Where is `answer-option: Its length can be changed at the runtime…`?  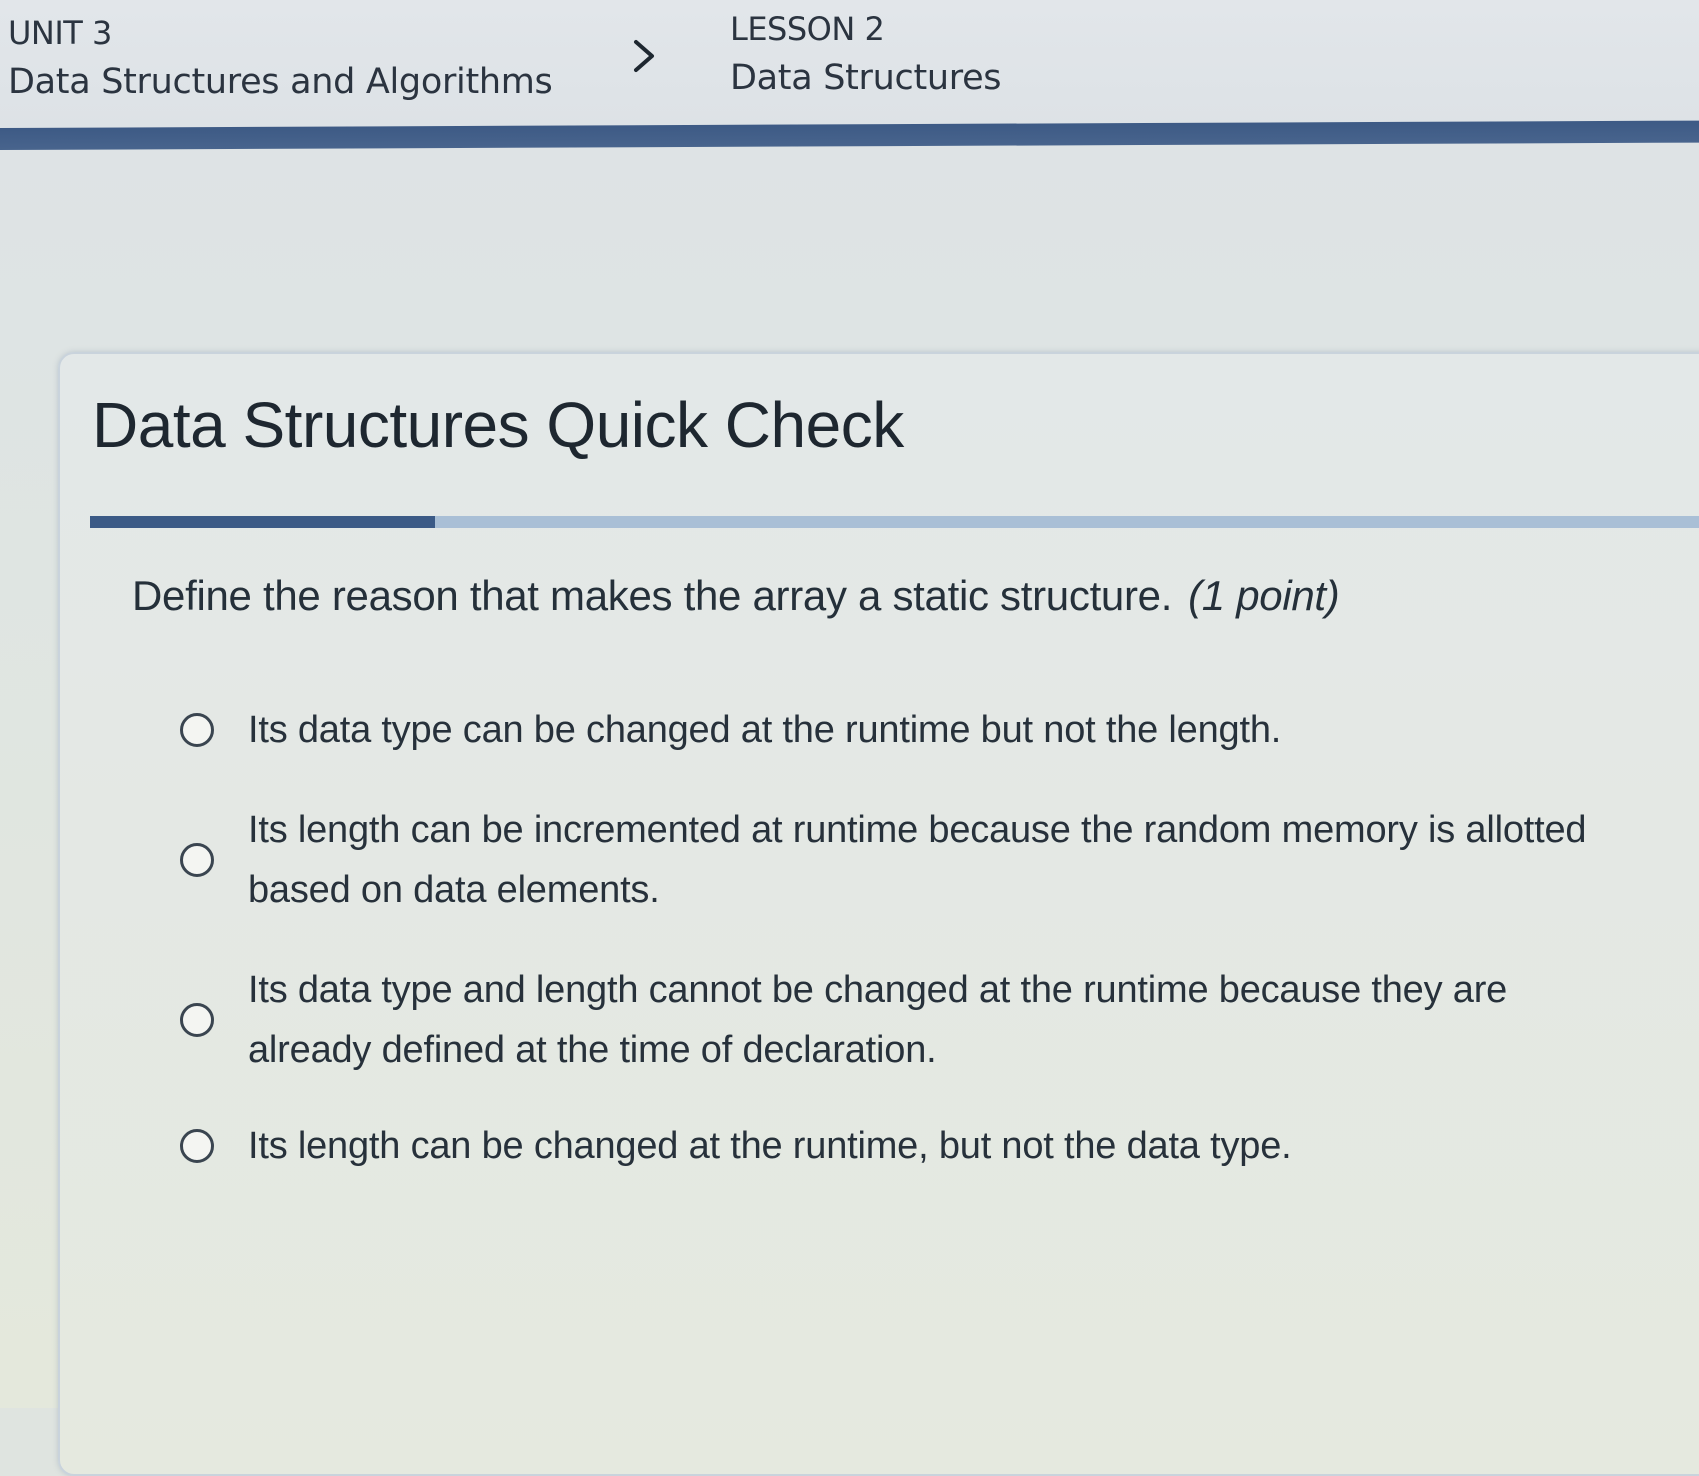
answer-option: Its length can be changed at the runtime… is located at coordinates (910, 1146).